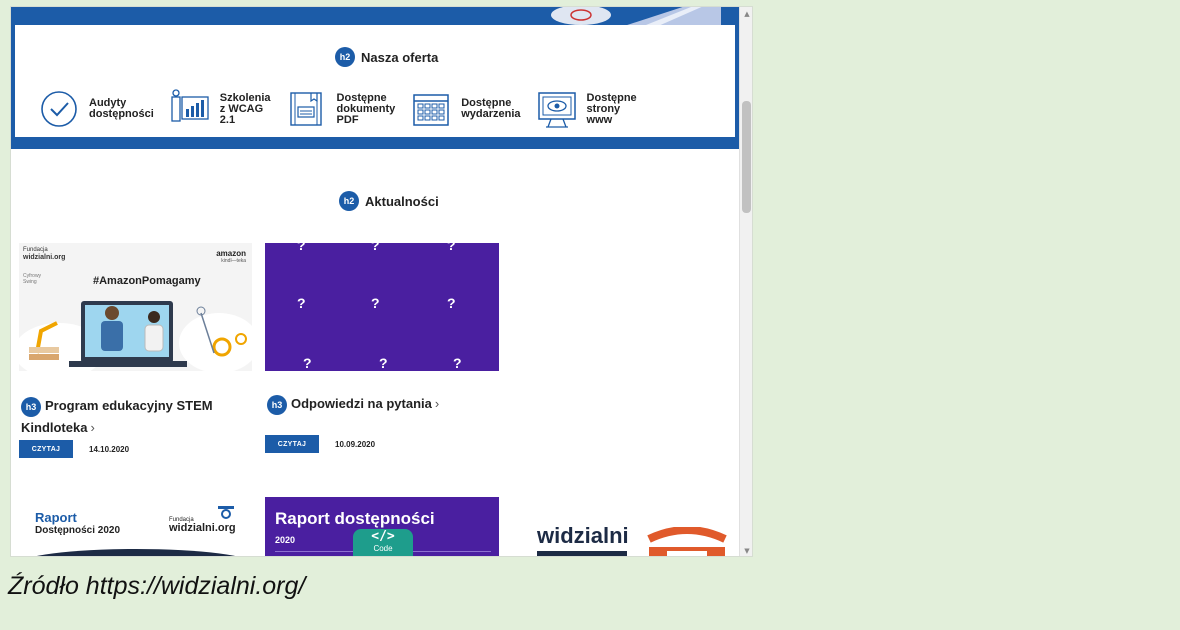 The height and width of the screenshot is (630, 1180). Describe the element at coordinates (35, 250) in the screenshot. I see `brand-left-small: Fundacja` at that location.